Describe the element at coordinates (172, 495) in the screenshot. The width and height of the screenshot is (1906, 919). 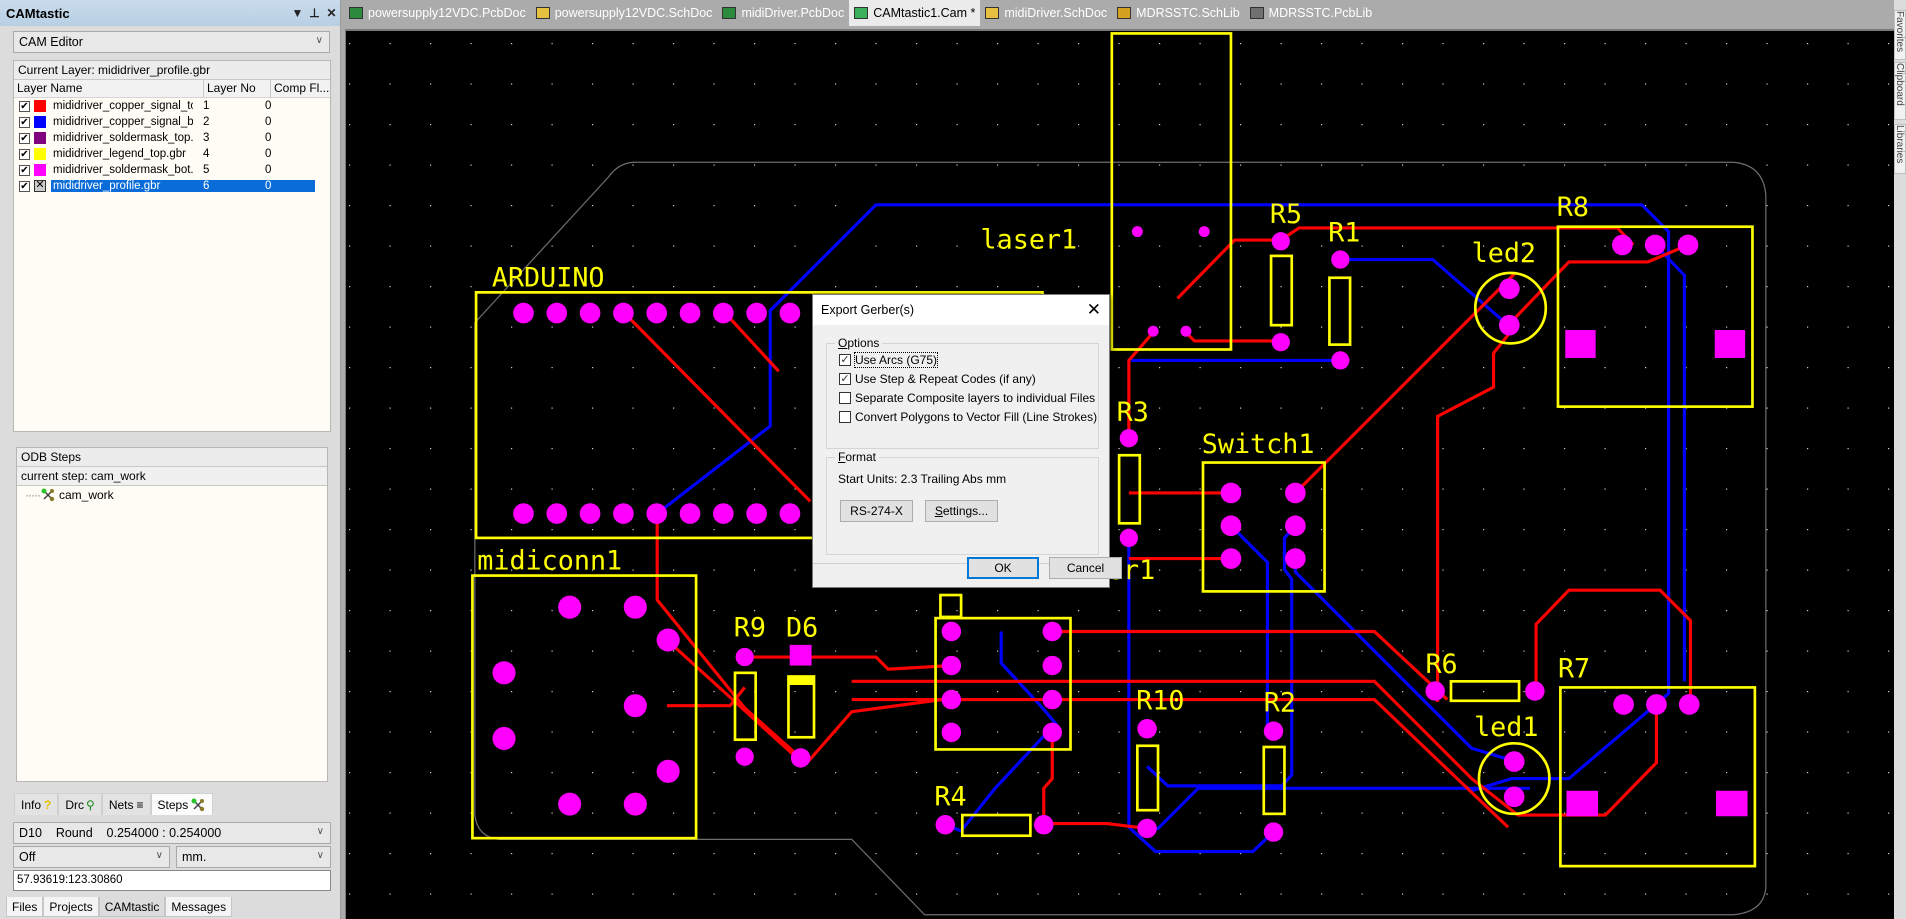
I see `step-tree-item: ····· cam_work` at that location.